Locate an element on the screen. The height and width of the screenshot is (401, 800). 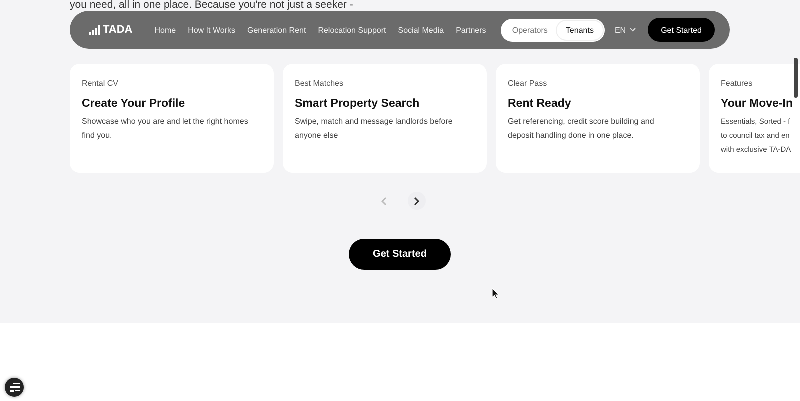
card-title: Smart Property Search is located at coordinates (358, 104).